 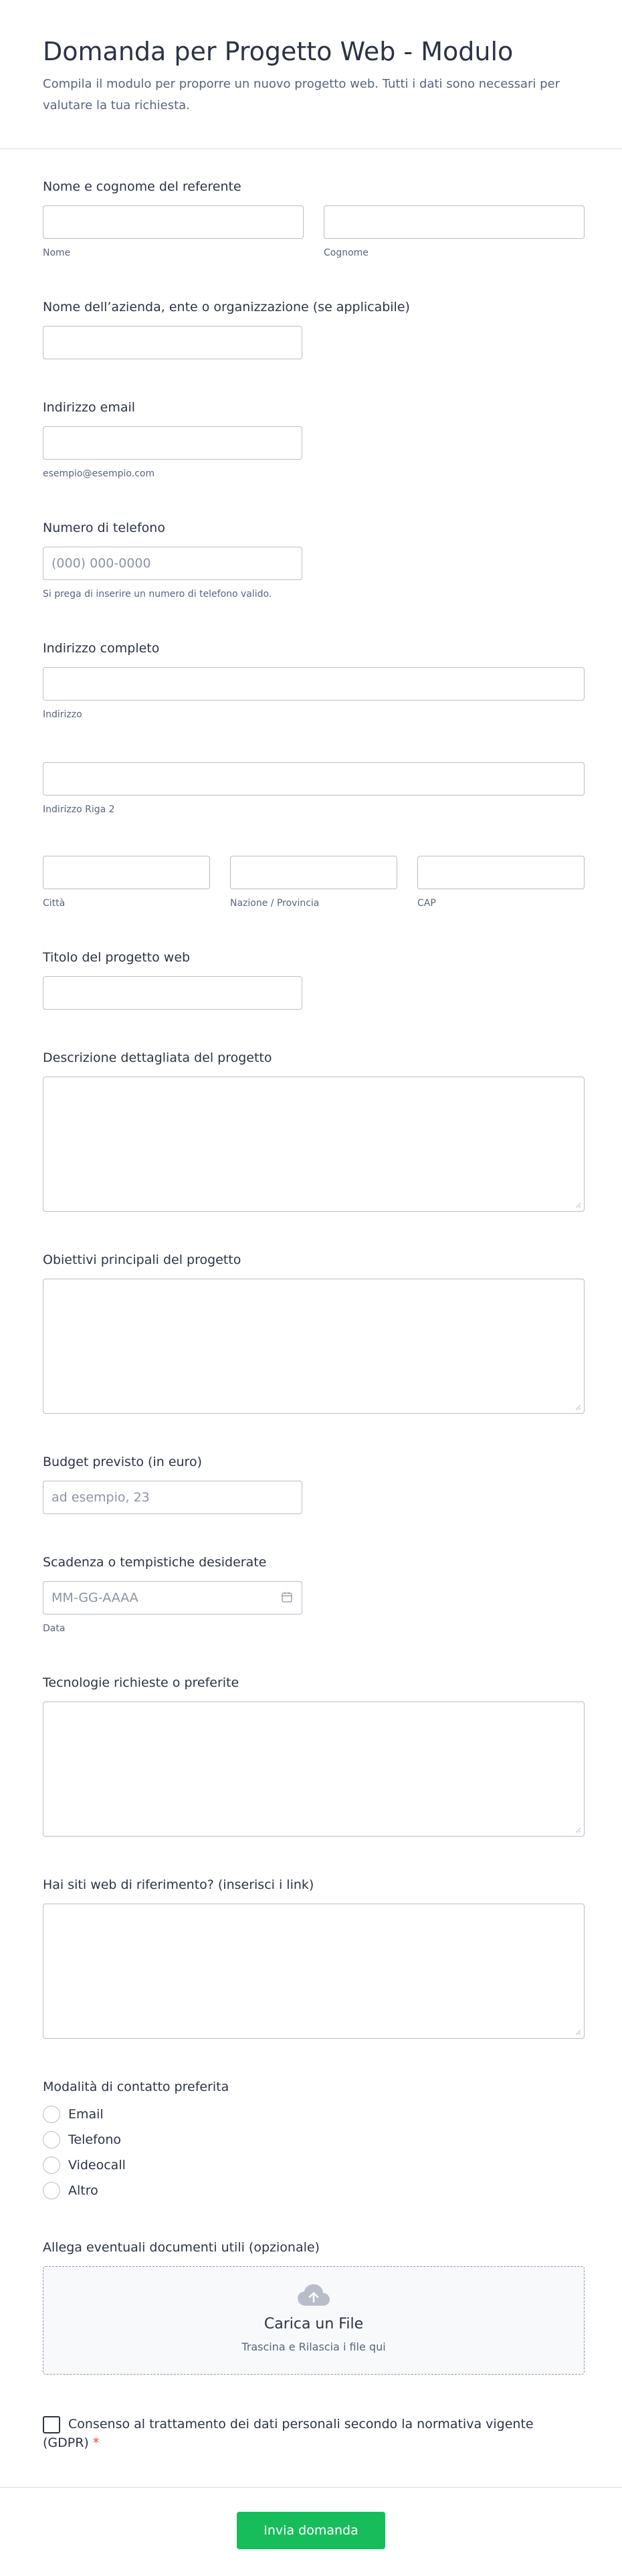 What do you see at coordinates (313, 2346) in the screenshot?
I see `upload-subtitle: Trascina e Rilascia i file qui` at bounding box center [313, 2346].